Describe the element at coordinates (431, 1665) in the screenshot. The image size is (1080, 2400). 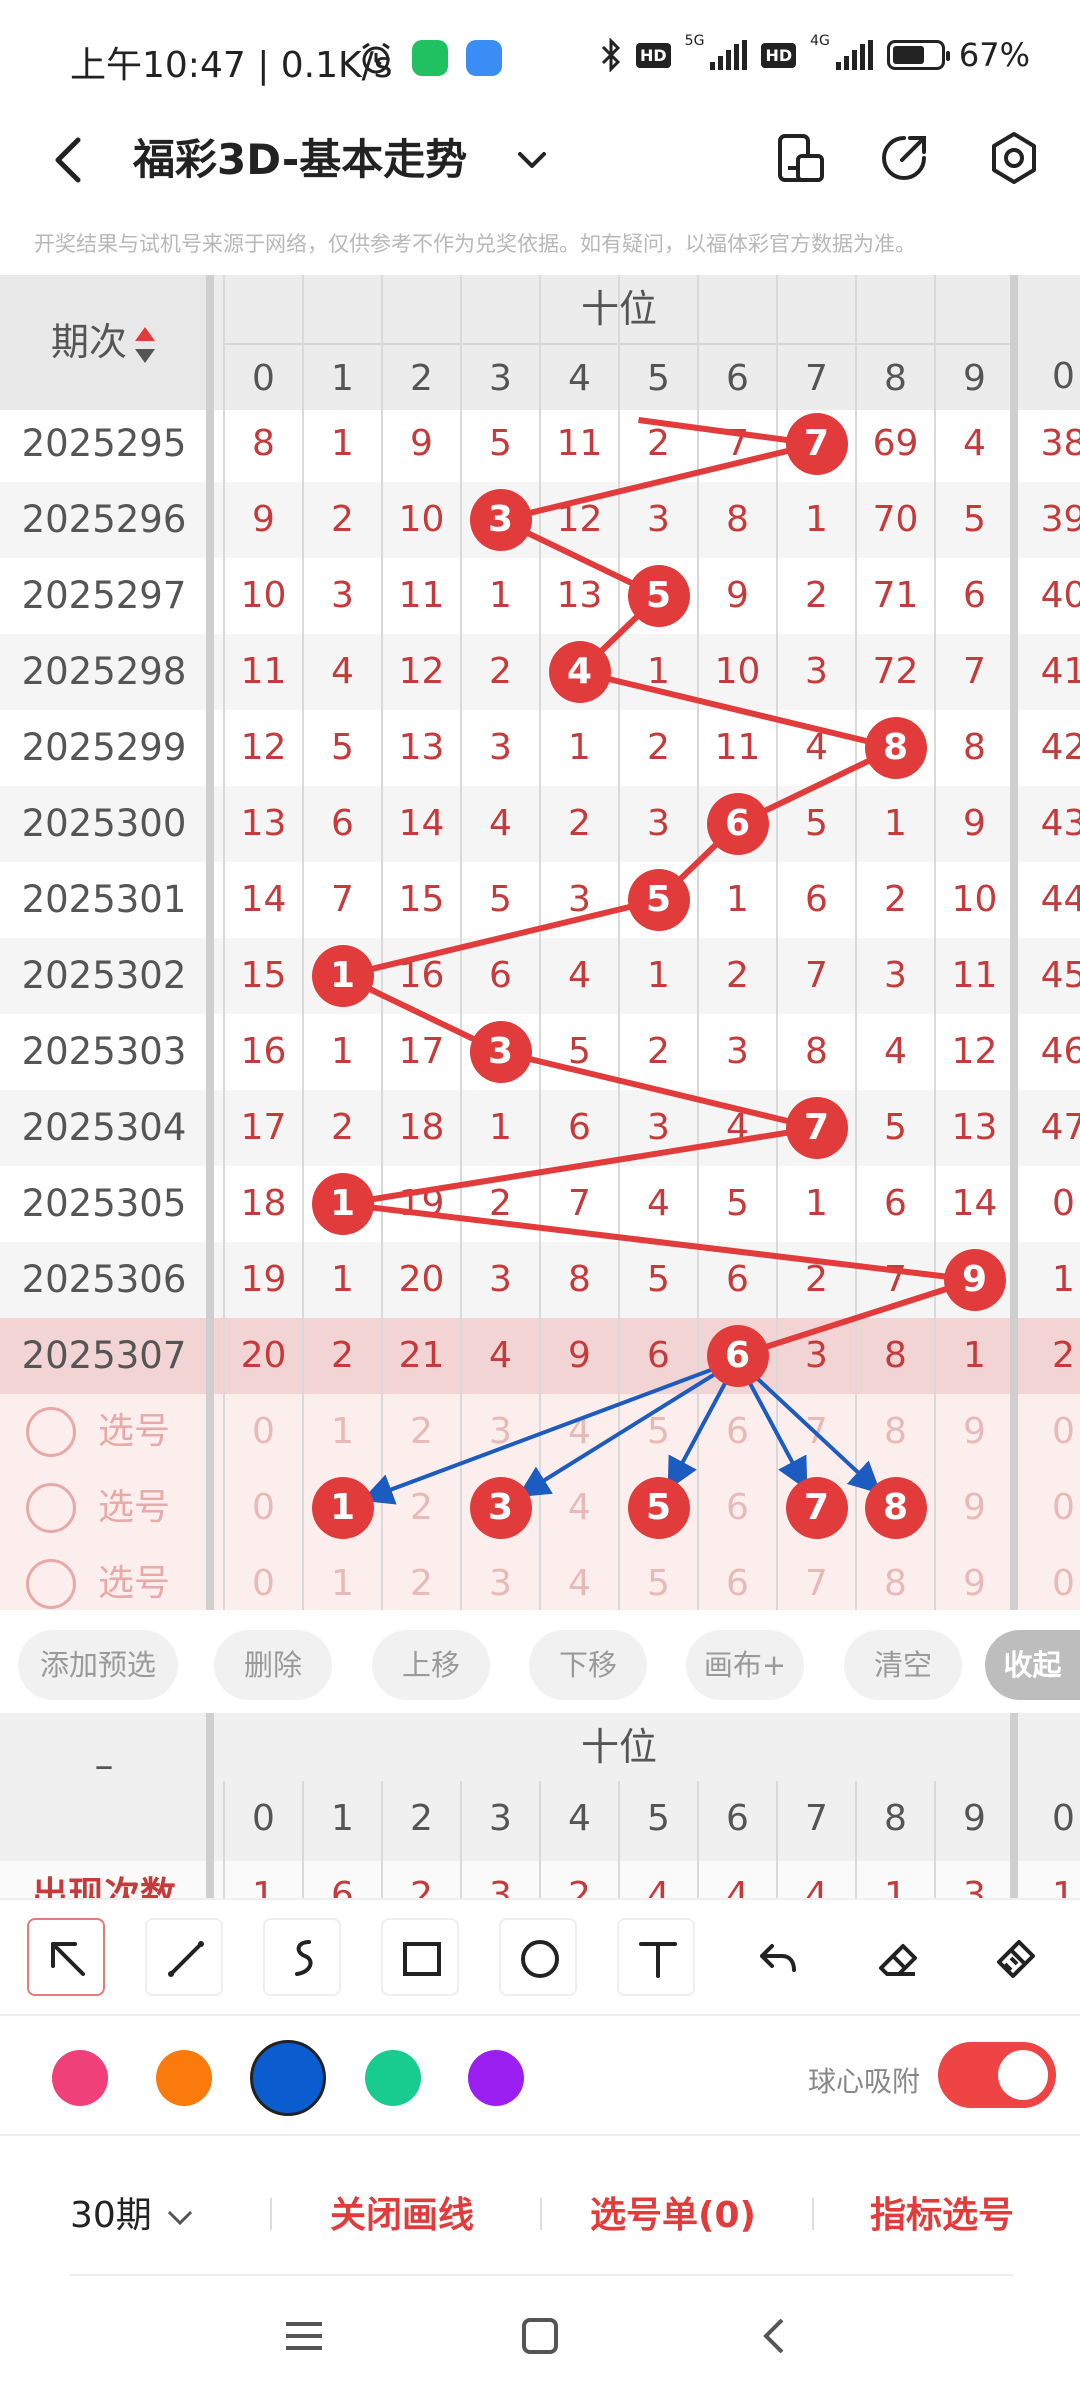
I see `action-chip: 上移` at that location.